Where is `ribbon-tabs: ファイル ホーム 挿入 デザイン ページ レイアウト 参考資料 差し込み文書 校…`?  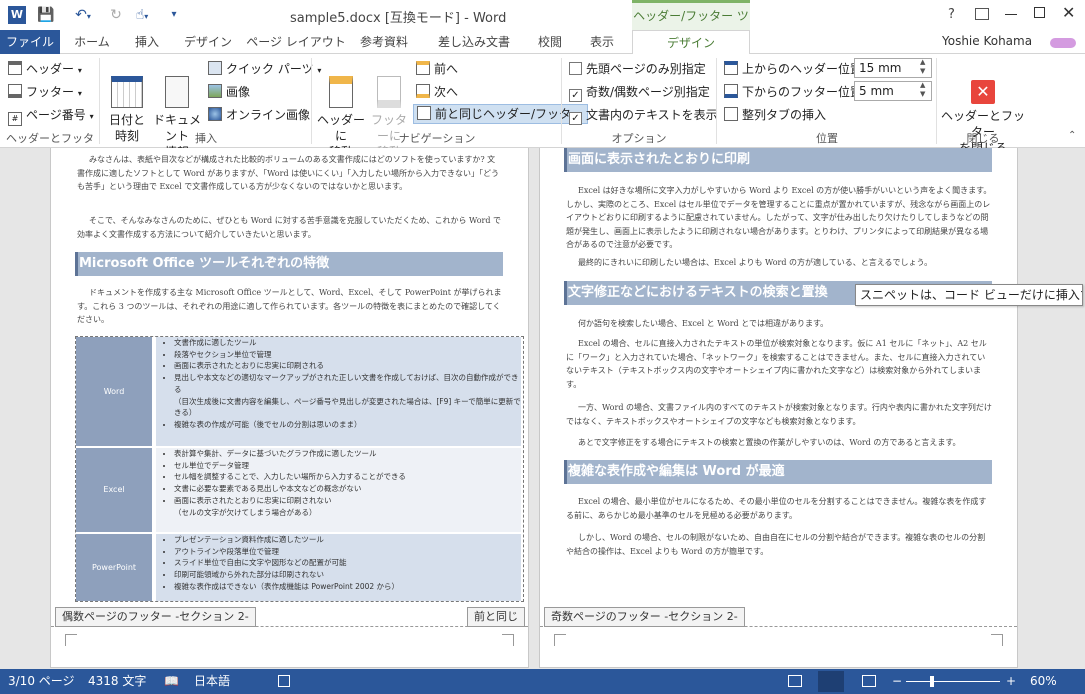 ribbon-tabs: ファイル ホーム 挿入 デザイン ページ レイアウト 参考資料 差し込み文書 校… is located at coordinates (542, 42).